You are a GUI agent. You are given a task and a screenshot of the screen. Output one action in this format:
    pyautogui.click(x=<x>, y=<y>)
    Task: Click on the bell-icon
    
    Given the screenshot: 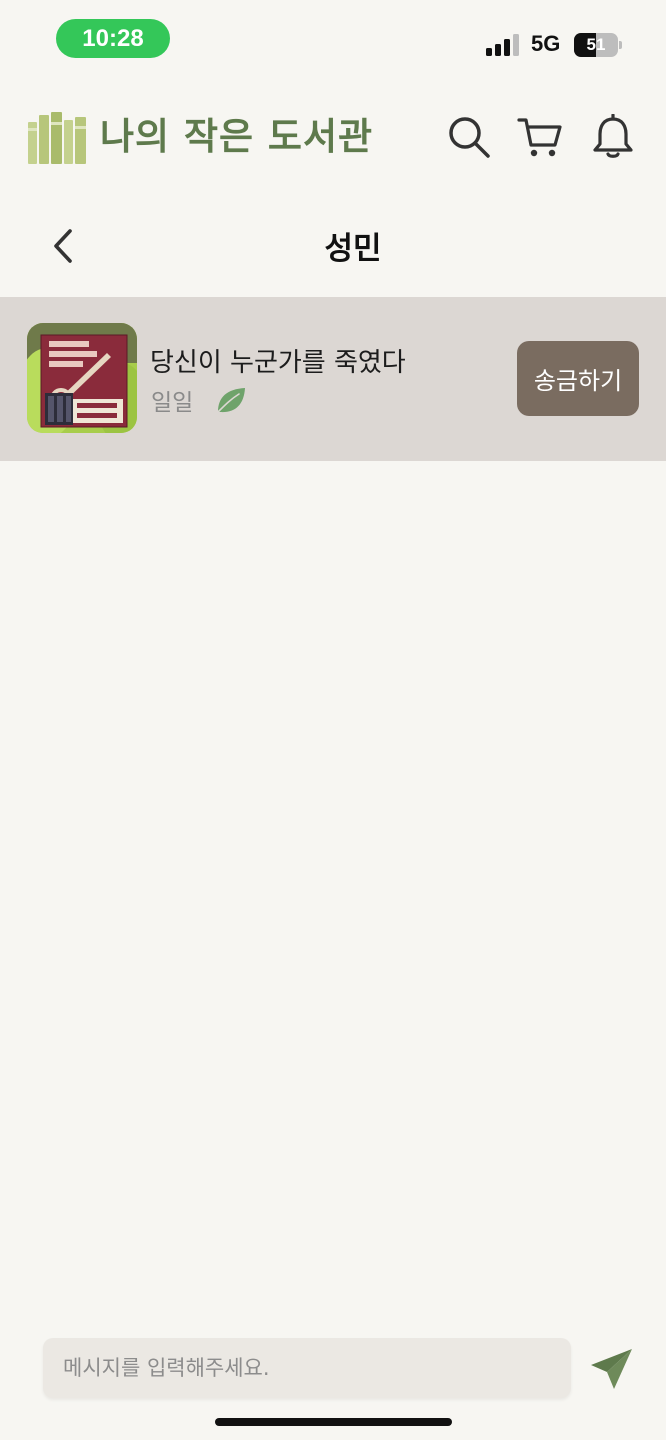 What is the action you would take?
    pyautogui.click(x=613, y=137)
    